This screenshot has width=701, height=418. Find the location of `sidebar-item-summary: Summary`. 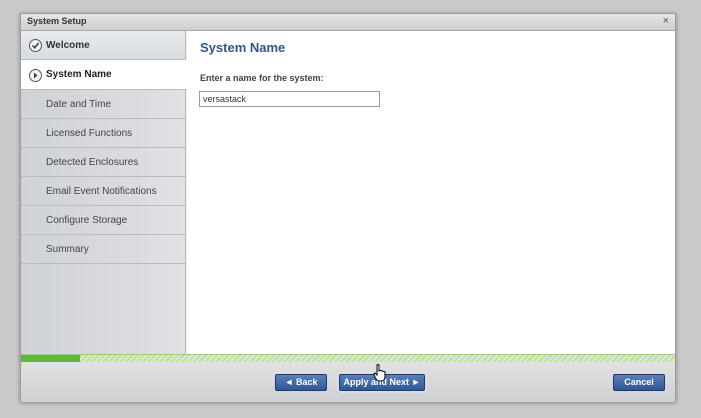

sidebar-item-summary: Summary is located at coordinates (103, 249).